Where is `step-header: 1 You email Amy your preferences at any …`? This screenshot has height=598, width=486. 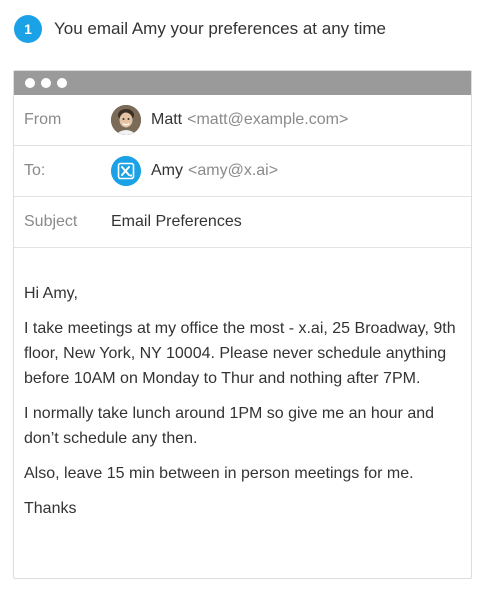
step-header: 1 You email Amy your preferences at any … is located at coordinates (200, 29).